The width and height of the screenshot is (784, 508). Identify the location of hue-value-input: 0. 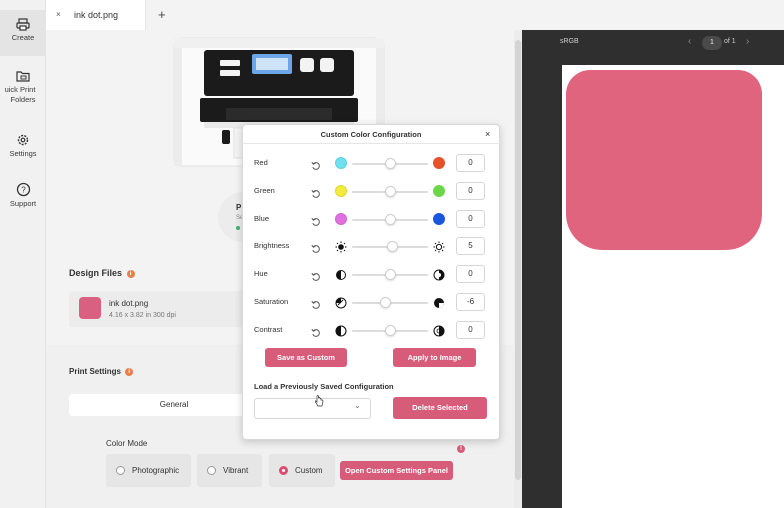
(470, 274).